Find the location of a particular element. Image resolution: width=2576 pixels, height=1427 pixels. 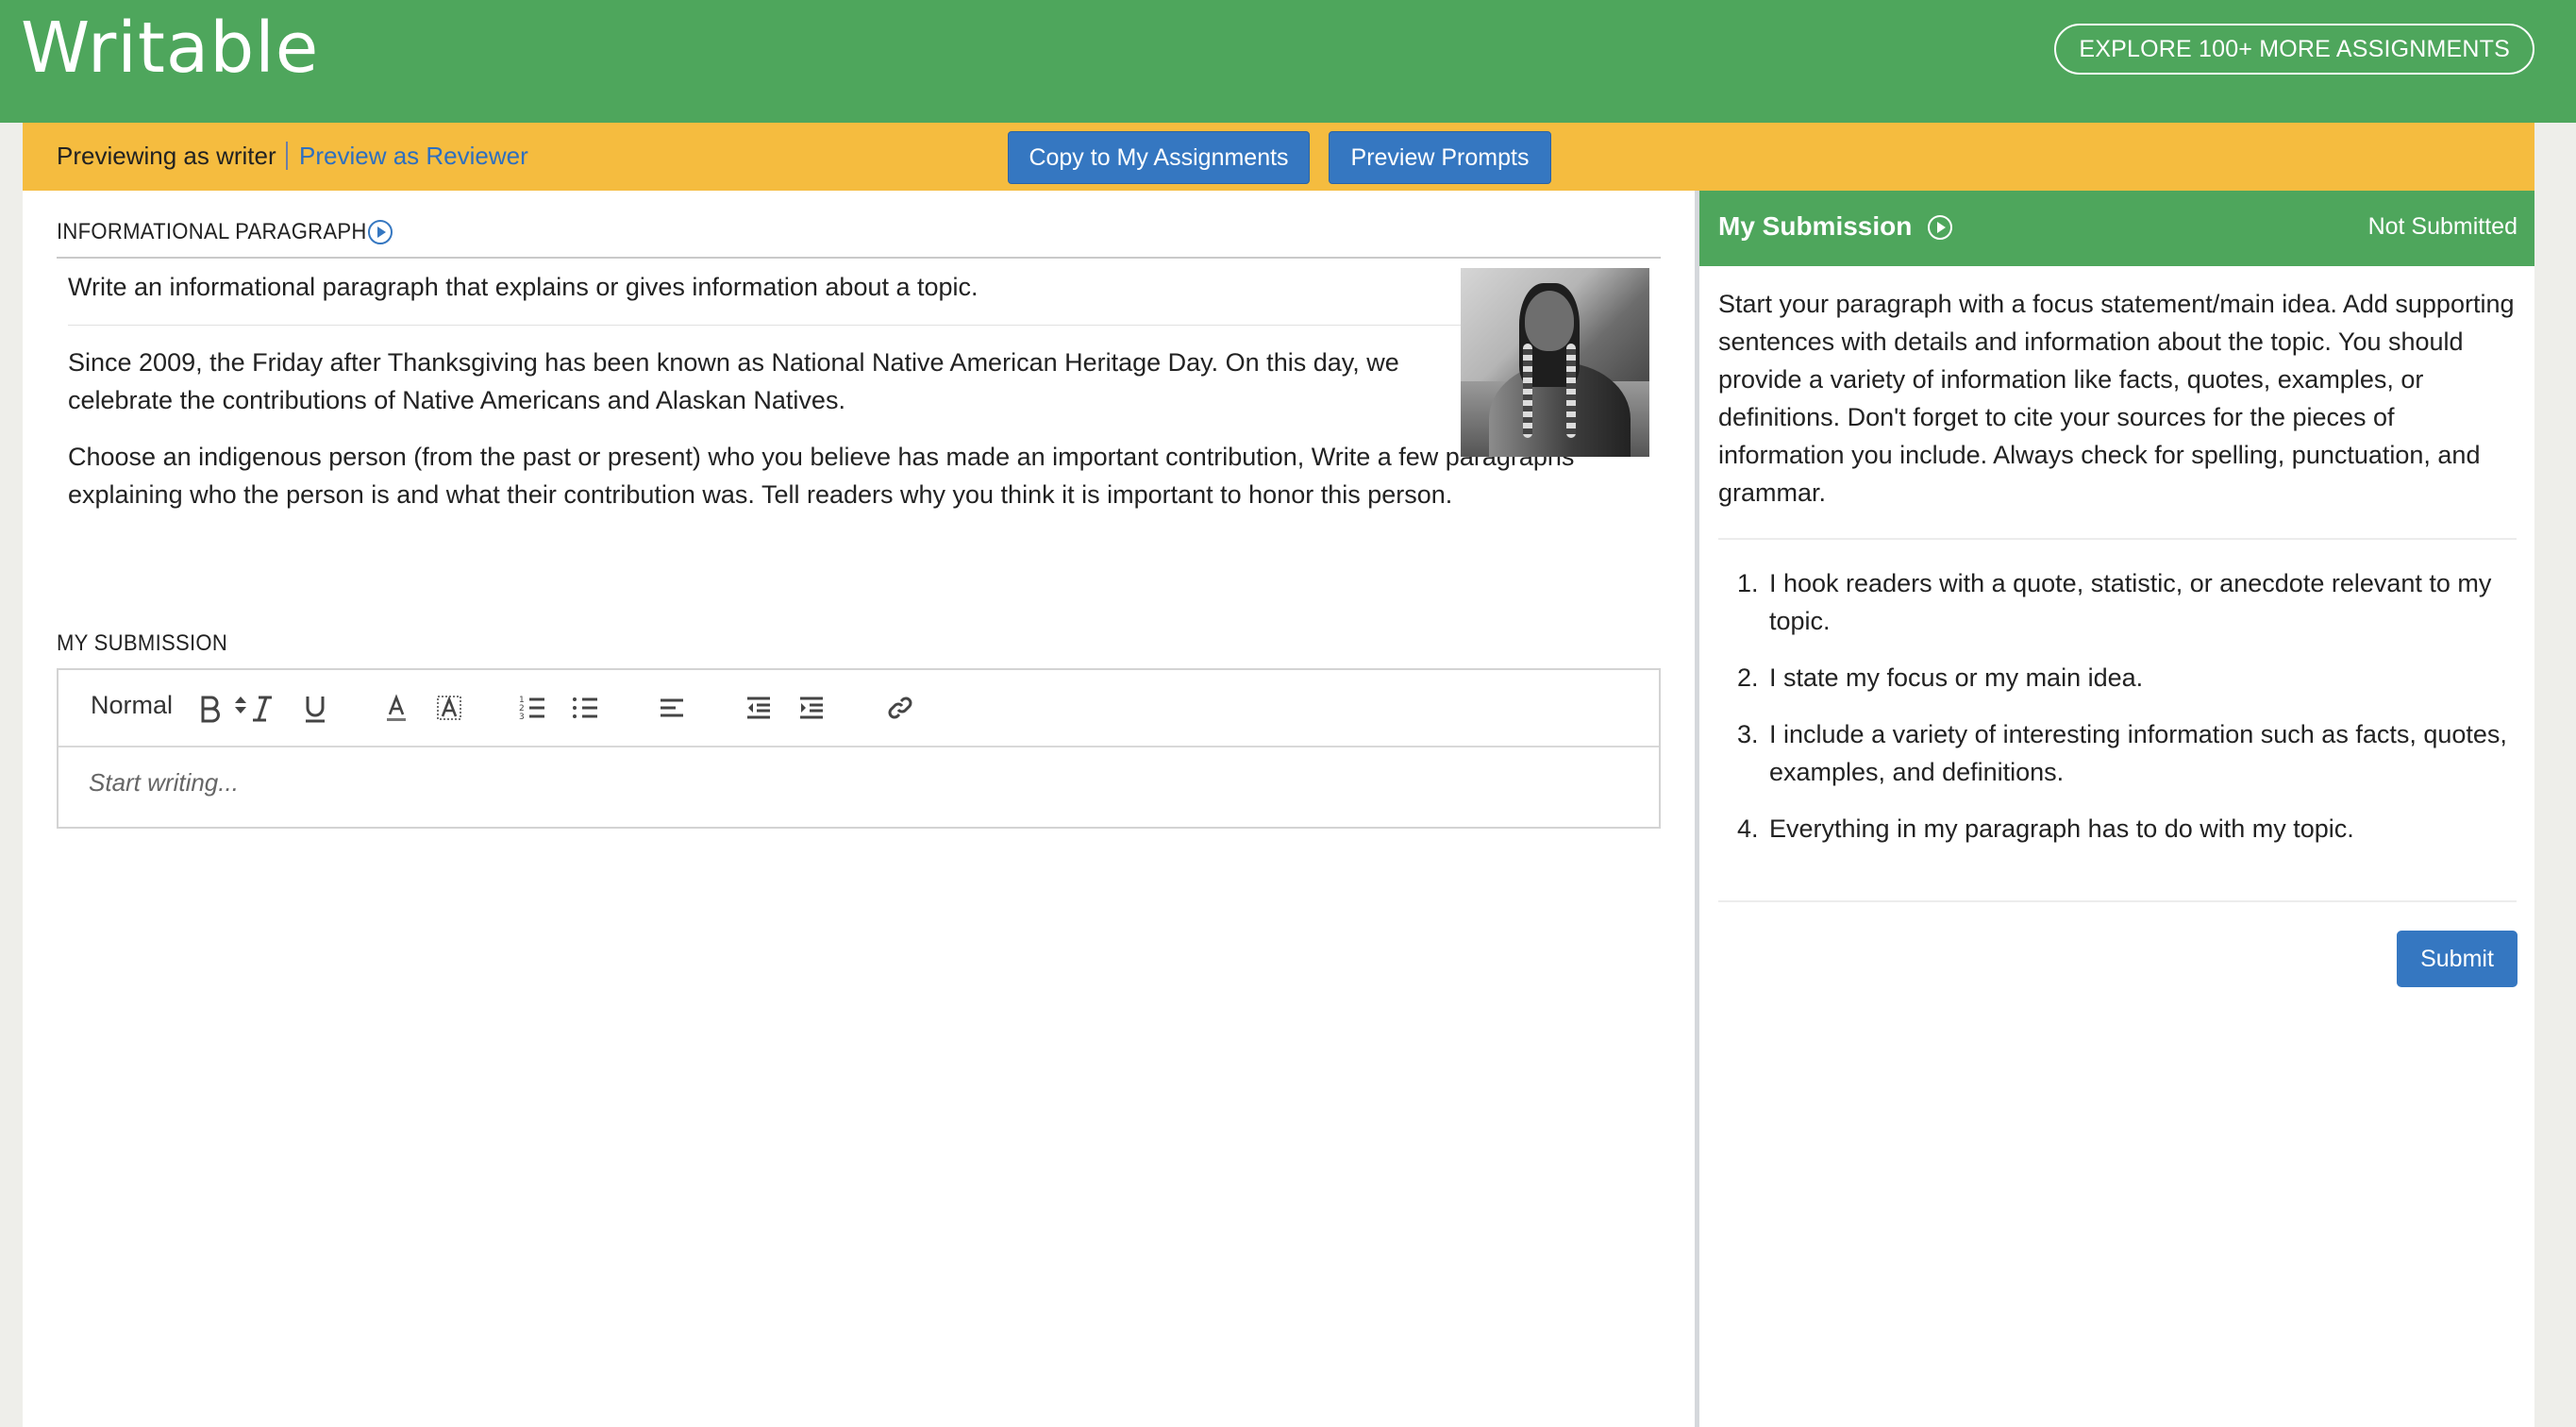

link-icon is located at coordinates (900, 708).